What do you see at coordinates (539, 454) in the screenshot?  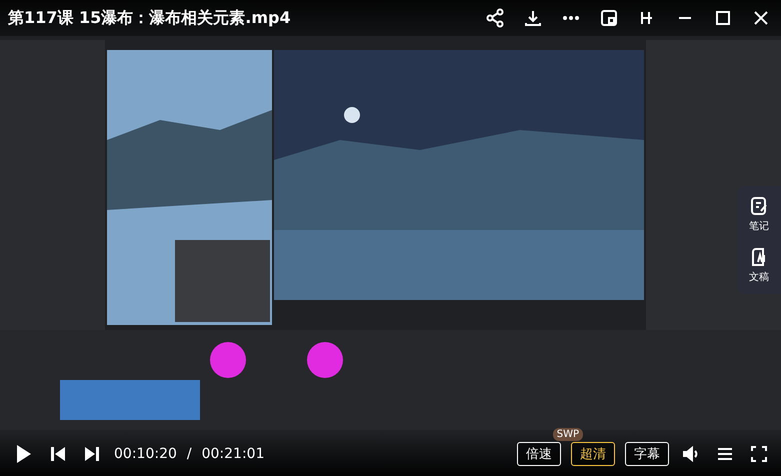 I see `player-option-button: 倍速` at bounding box center [539, 454].